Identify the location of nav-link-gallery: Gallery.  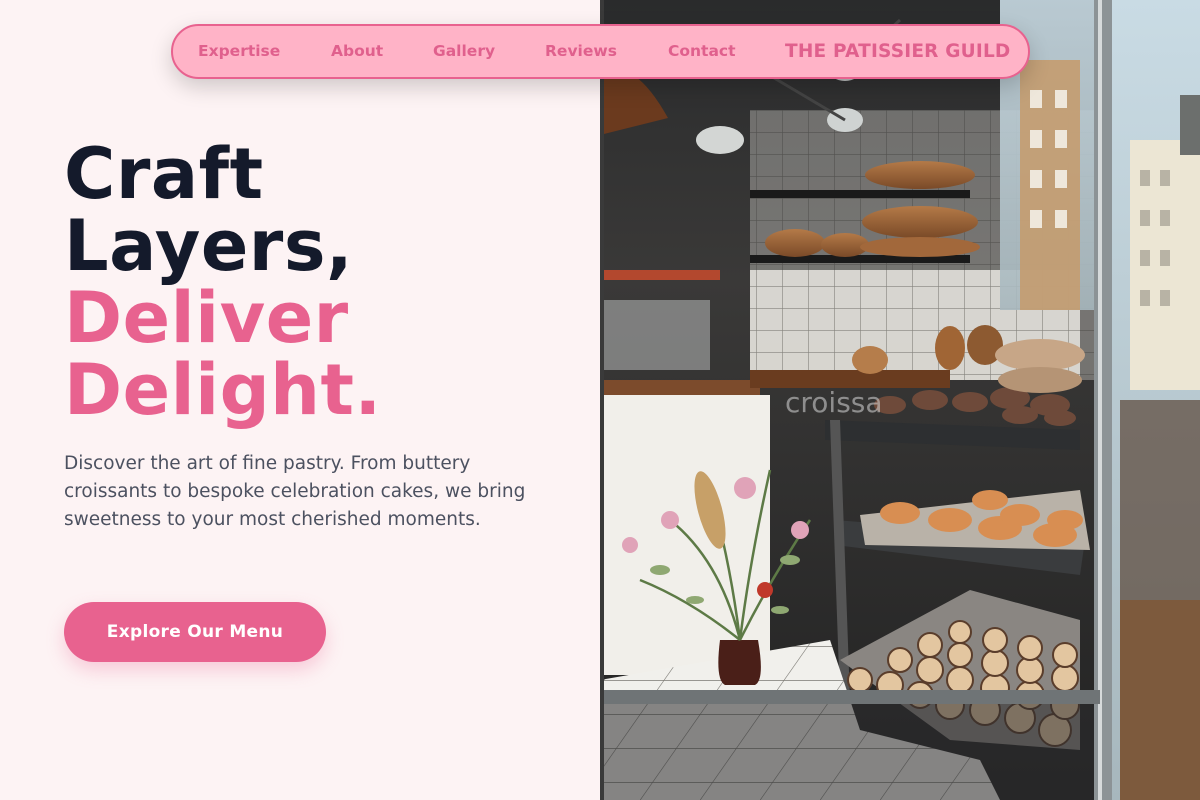
(464, 51).